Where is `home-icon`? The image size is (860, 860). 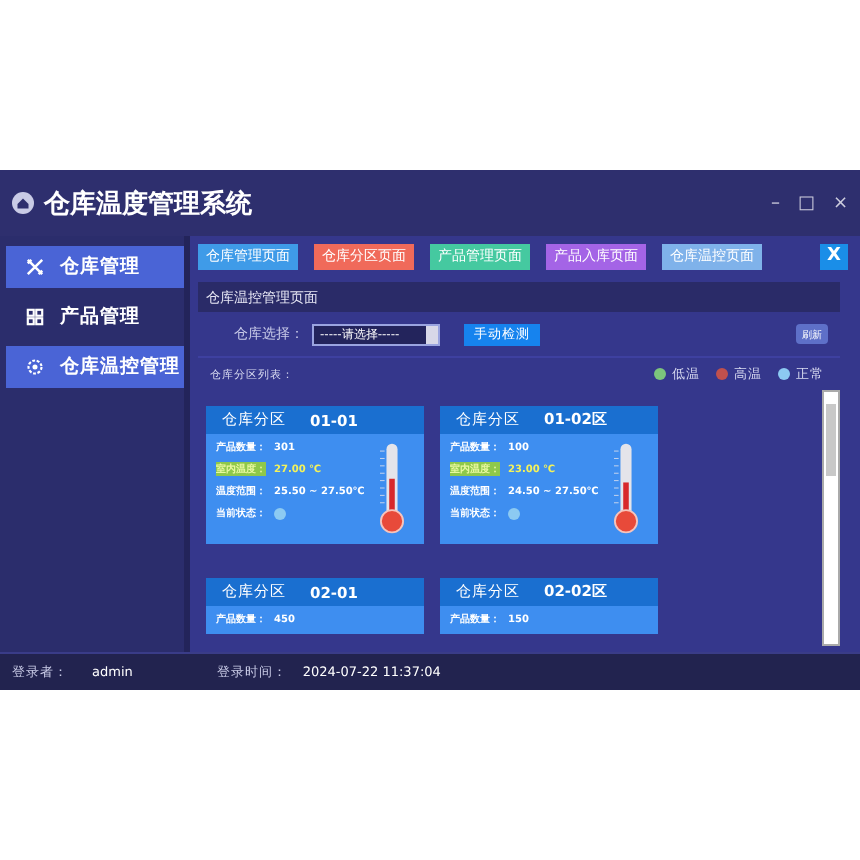
home-icon is located at coordinates (23, 203).